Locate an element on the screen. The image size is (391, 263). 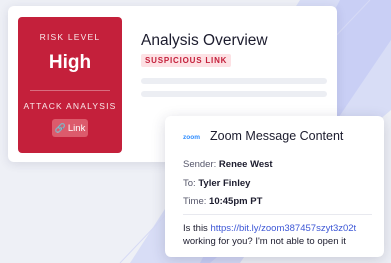
link-icon: 🔗 is located at coordinates (60, 128).